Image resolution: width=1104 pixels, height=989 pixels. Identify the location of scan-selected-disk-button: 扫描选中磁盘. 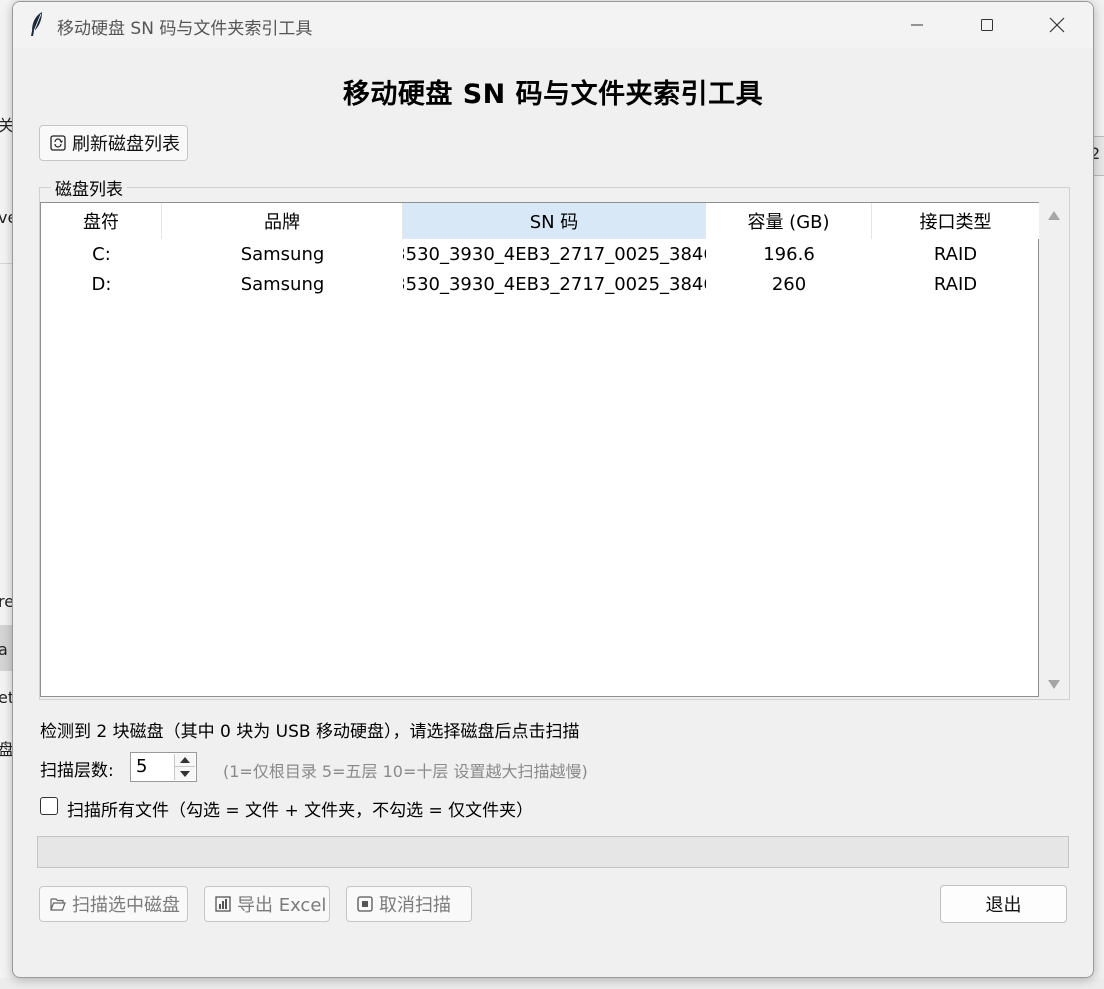
(113, 904).